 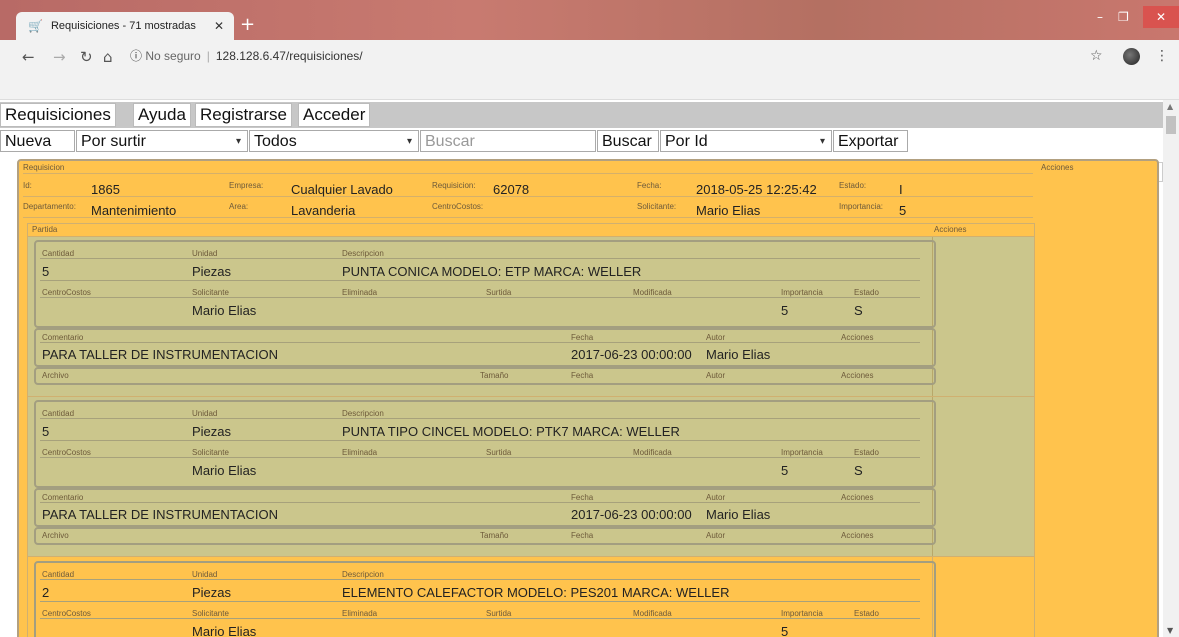 What do you see at coordinates (652, 452) in the screenshot?
I see `modificada-label: Modificada` at bounding box center [652, 452].